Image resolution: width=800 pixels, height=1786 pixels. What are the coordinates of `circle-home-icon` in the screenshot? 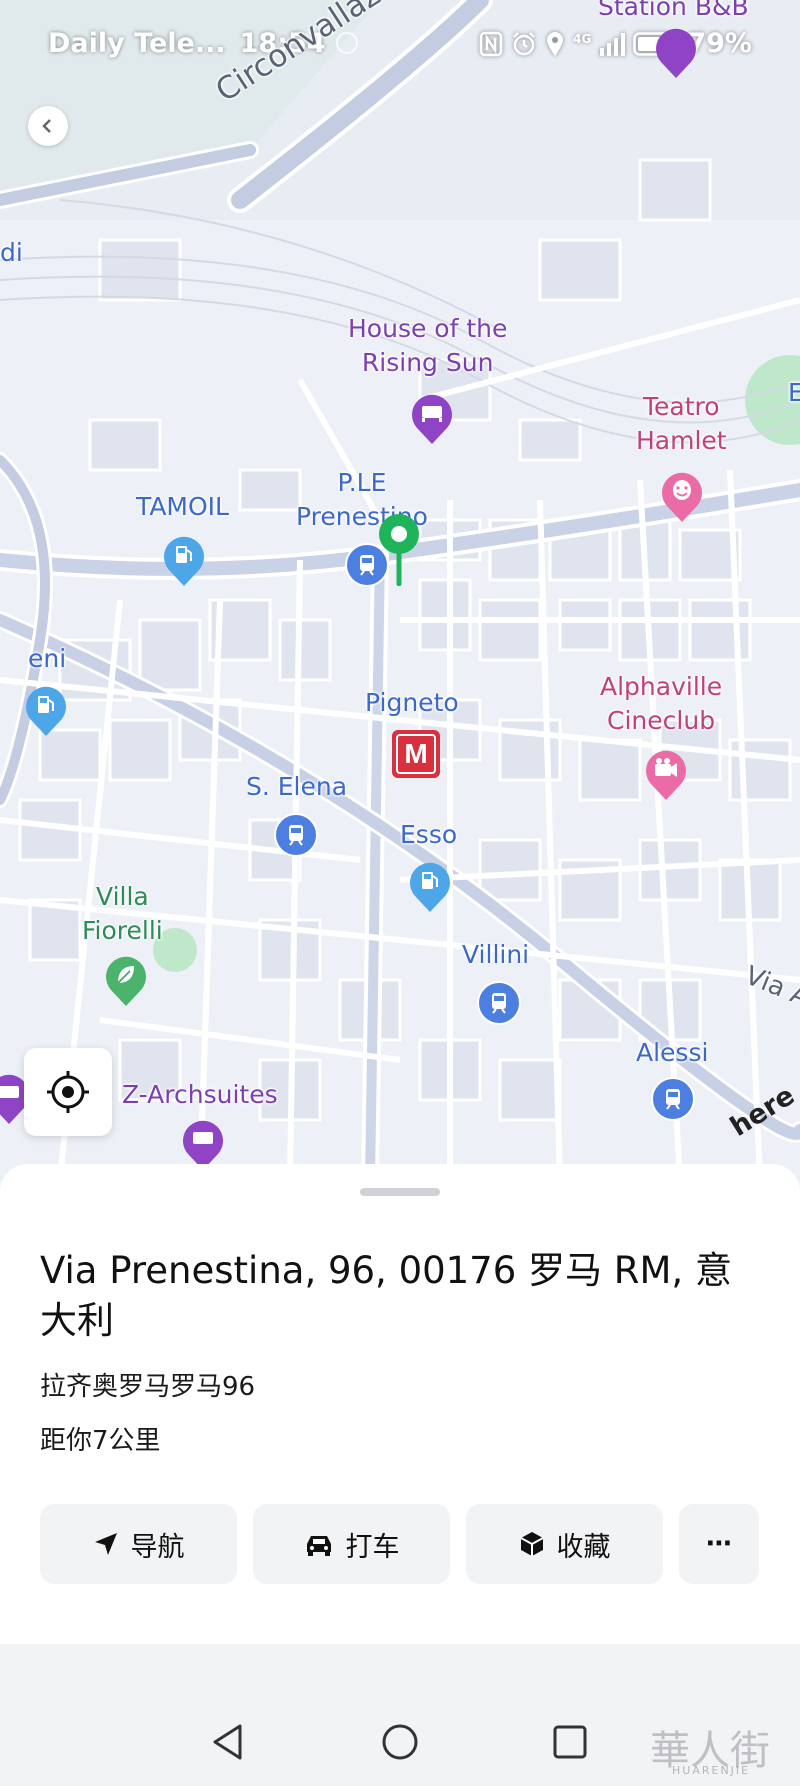 It's located at (400, 1742).